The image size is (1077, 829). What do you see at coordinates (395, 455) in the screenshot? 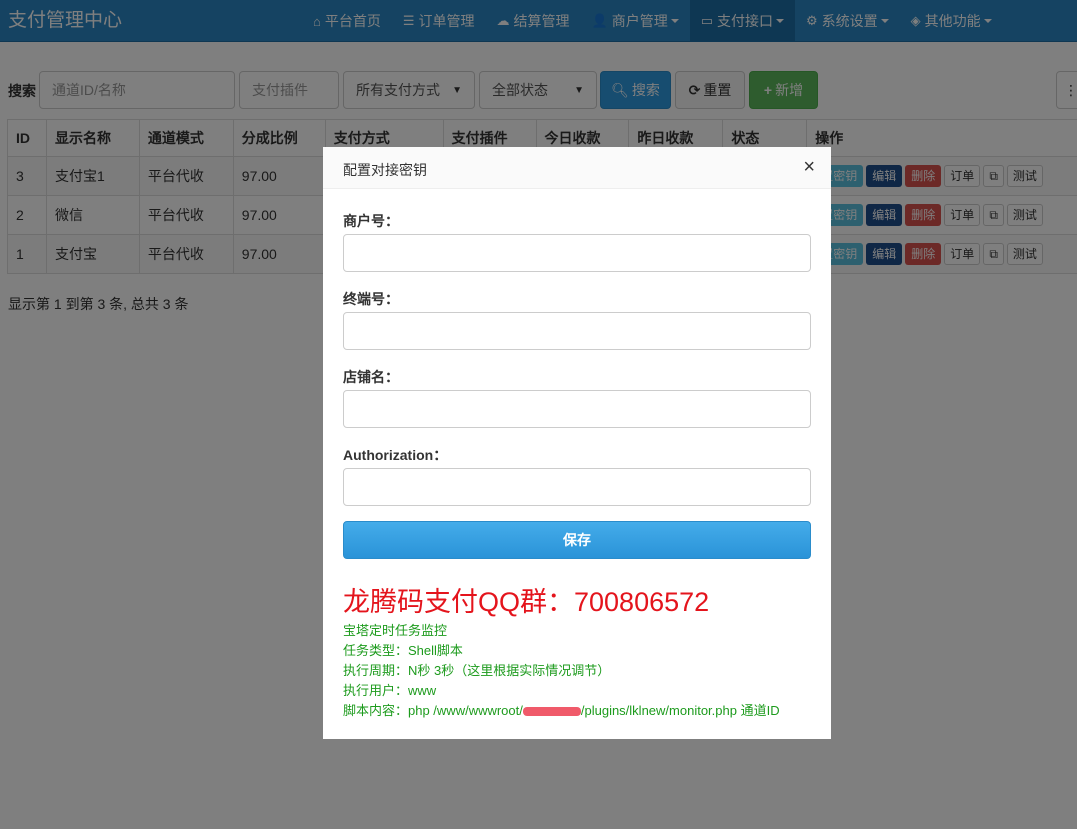
I see `authorization-label: Authorization：` at bounding box center [395, 455].